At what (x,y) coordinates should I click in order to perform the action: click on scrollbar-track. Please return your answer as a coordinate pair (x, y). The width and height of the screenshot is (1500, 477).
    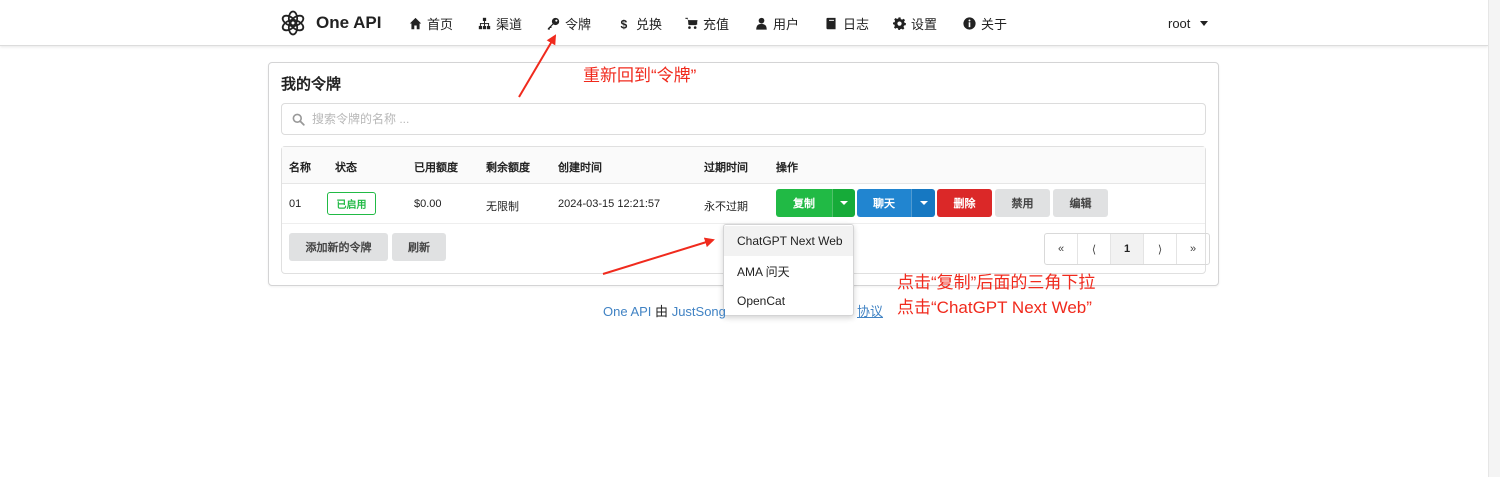
    Looking at the image, I should click on (1494, 238).